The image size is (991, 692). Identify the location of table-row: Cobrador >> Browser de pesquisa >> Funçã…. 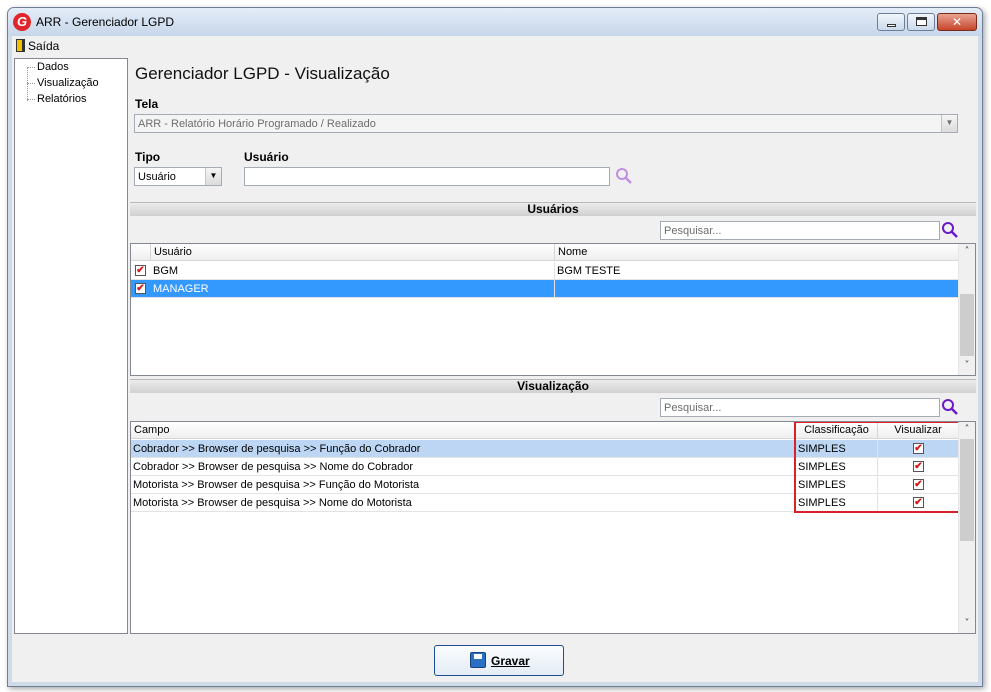
(545, 449).